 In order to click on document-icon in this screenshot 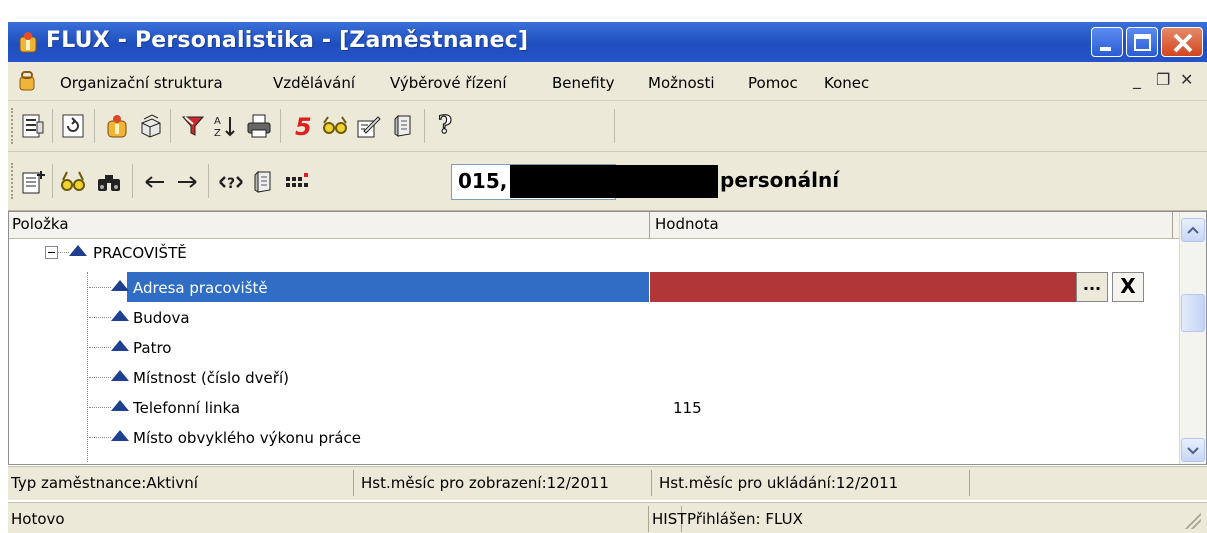, I will do `click(403, 126)`.